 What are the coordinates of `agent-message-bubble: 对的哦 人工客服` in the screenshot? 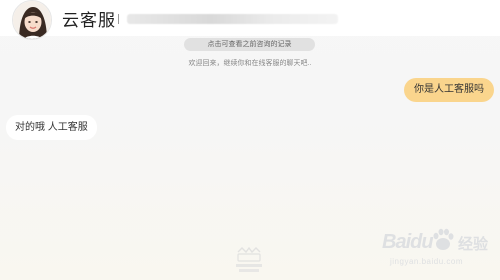 It's located at (51, 127).